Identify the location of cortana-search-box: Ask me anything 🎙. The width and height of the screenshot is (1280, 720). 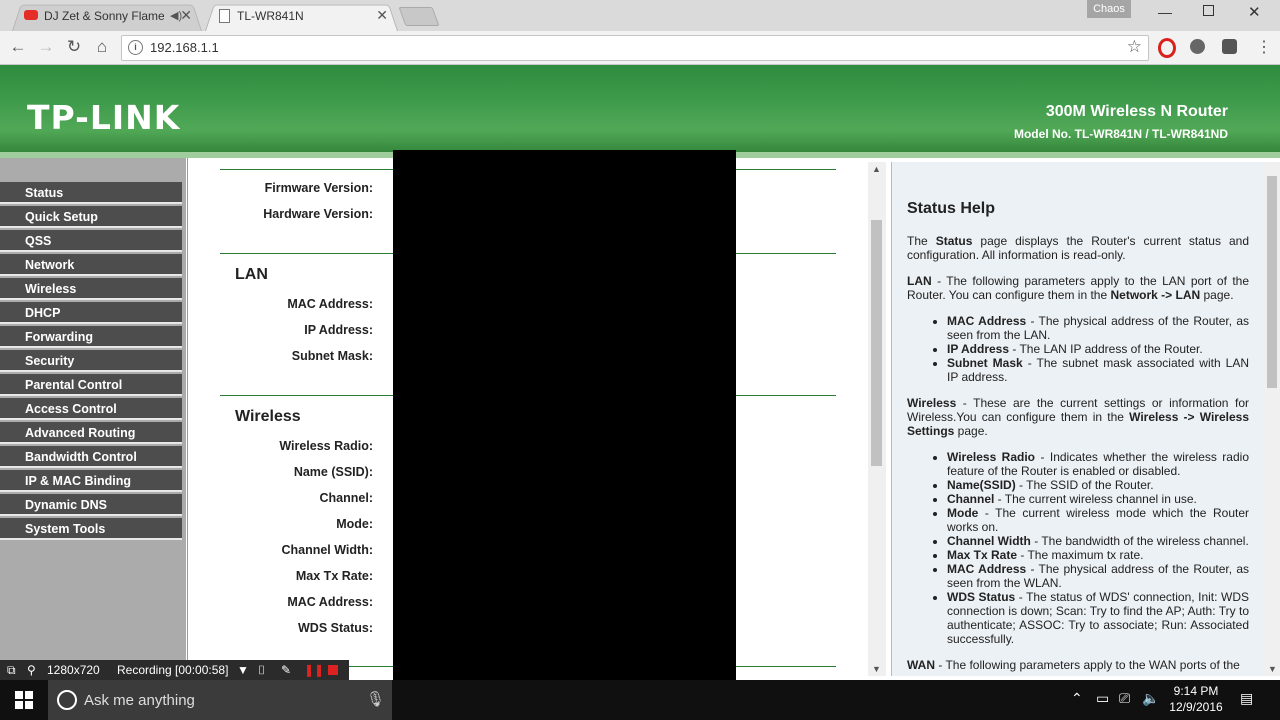
(220, 700).